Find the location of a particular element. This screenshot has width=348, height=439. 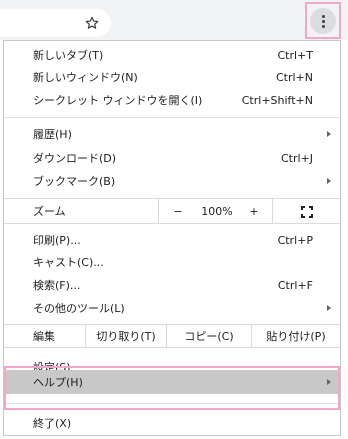

menu-item-shortcut: Ctrl+N is located at coordinates (294, 77).